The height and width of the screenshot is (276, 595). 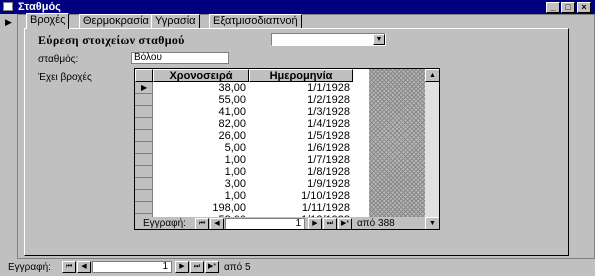 What do you see at coordinates (175, 21) in the screenshot?
I see `tab-humidity: Υγρασία` at bounding box center [175, 21].